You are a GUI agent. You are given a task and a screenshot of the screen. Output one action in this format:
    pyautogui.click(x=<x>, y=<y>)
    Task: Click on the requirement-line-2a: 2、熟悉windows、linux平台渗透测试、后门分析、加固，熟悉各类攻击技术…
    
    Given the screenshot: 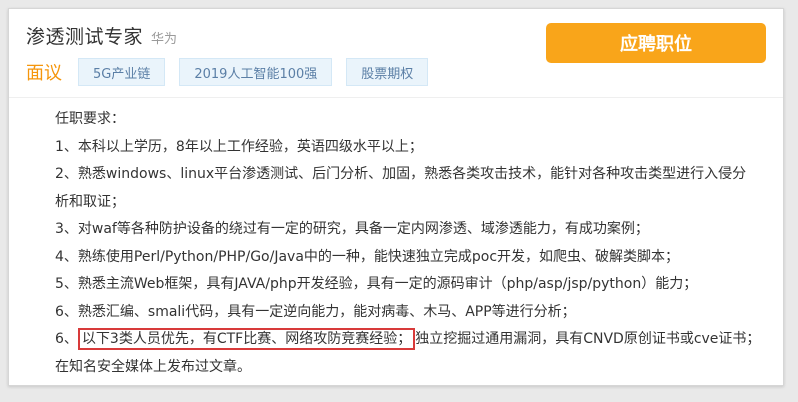 What is the action you would take?
    pyautogui.click(x=401, y=174)
    